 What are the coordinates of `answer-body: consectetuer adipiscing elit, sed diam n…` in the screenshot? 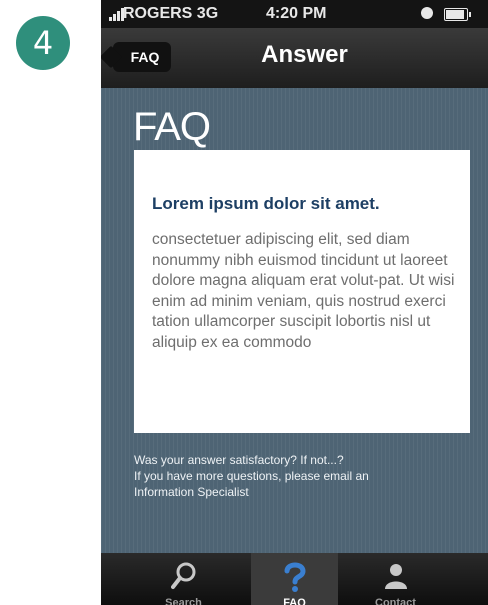 It's located at (303, 291).